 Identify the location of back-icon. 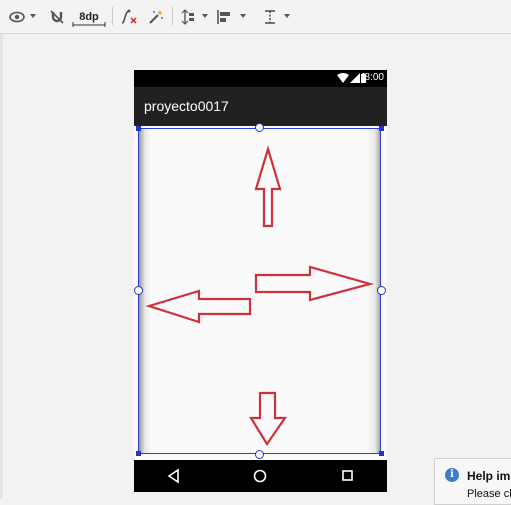
(173, 476).